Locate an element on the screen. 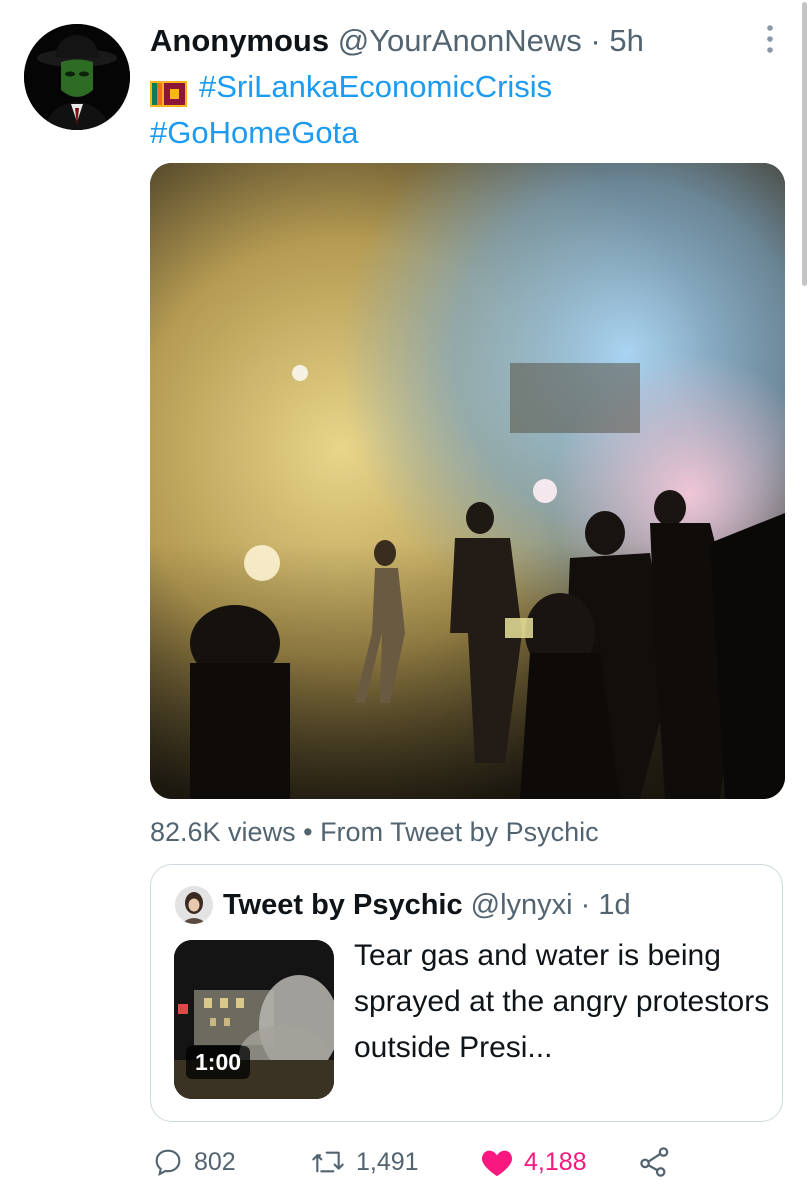 The image size is (808, 1200). tweet-text-line-2: #GoHomeGota is located at coordinates (450, 133).